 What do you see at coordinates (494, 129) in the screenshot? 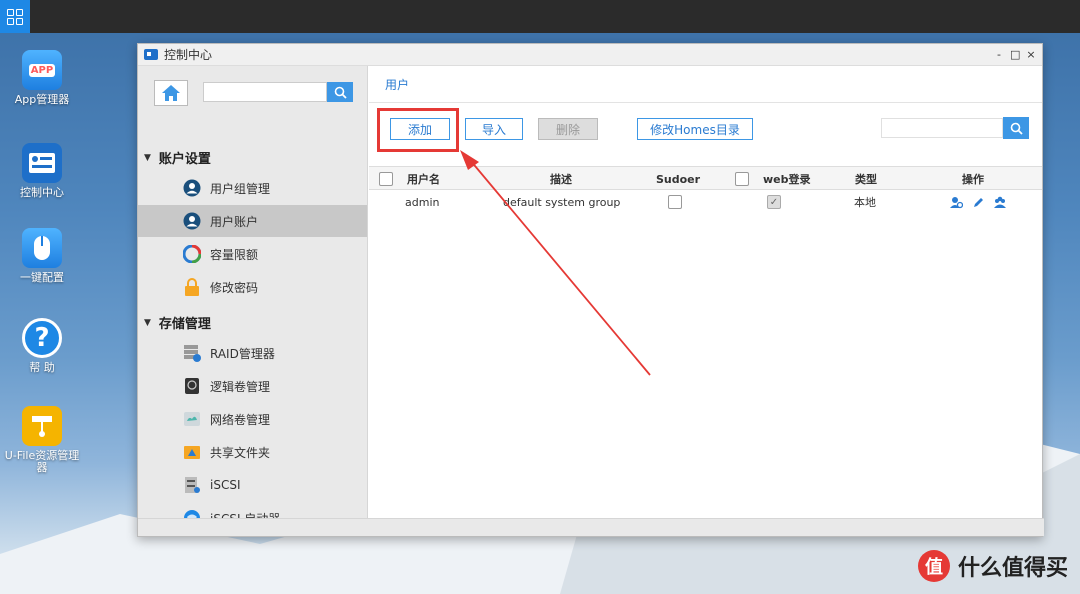
I see `import-button: 导入` at bounding box center [494, 129].